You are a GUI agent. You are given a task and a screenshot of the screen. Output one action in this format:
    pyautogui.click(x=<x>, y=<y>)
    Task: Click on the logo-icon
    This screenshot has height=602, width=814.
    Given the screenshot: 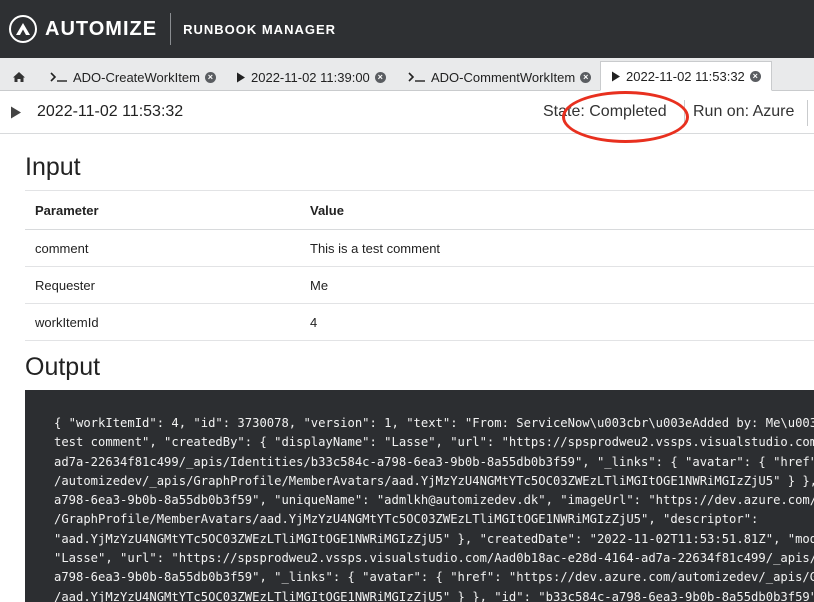 What is the action you would take?
    pyautogui.click(x=23, y=29)
    